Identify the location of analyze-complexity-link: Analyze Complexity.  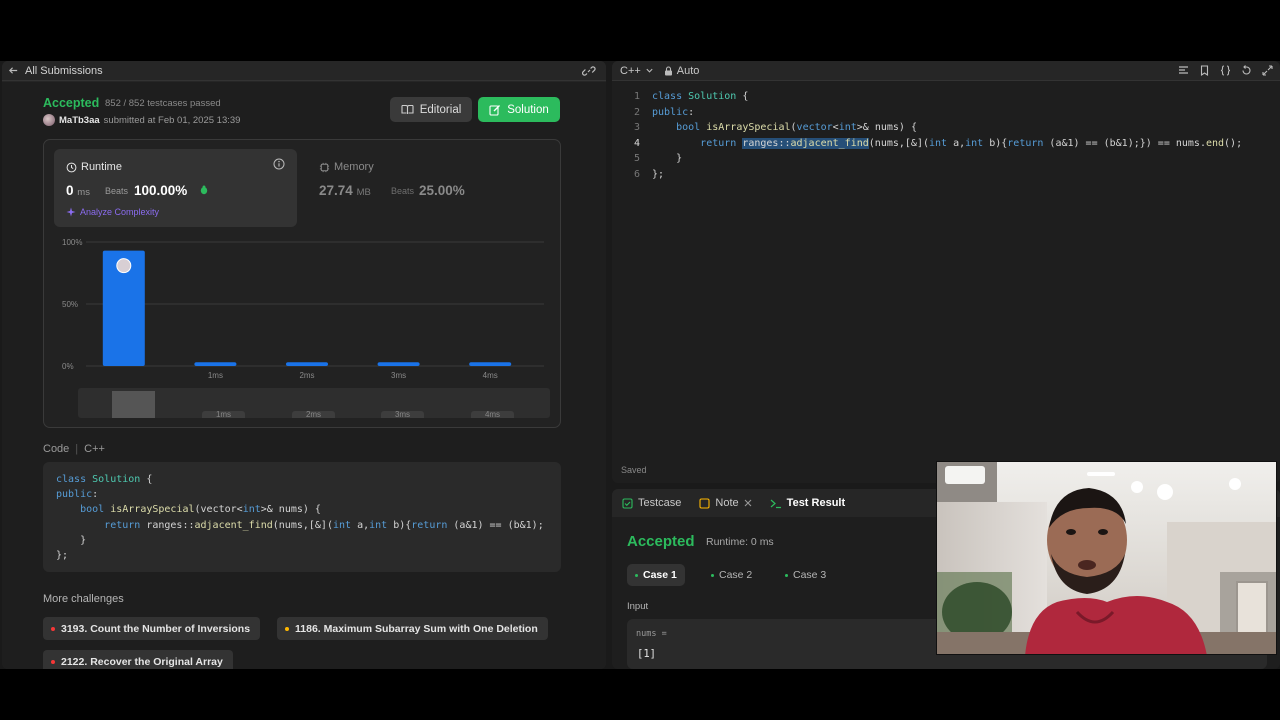
(112, 212).